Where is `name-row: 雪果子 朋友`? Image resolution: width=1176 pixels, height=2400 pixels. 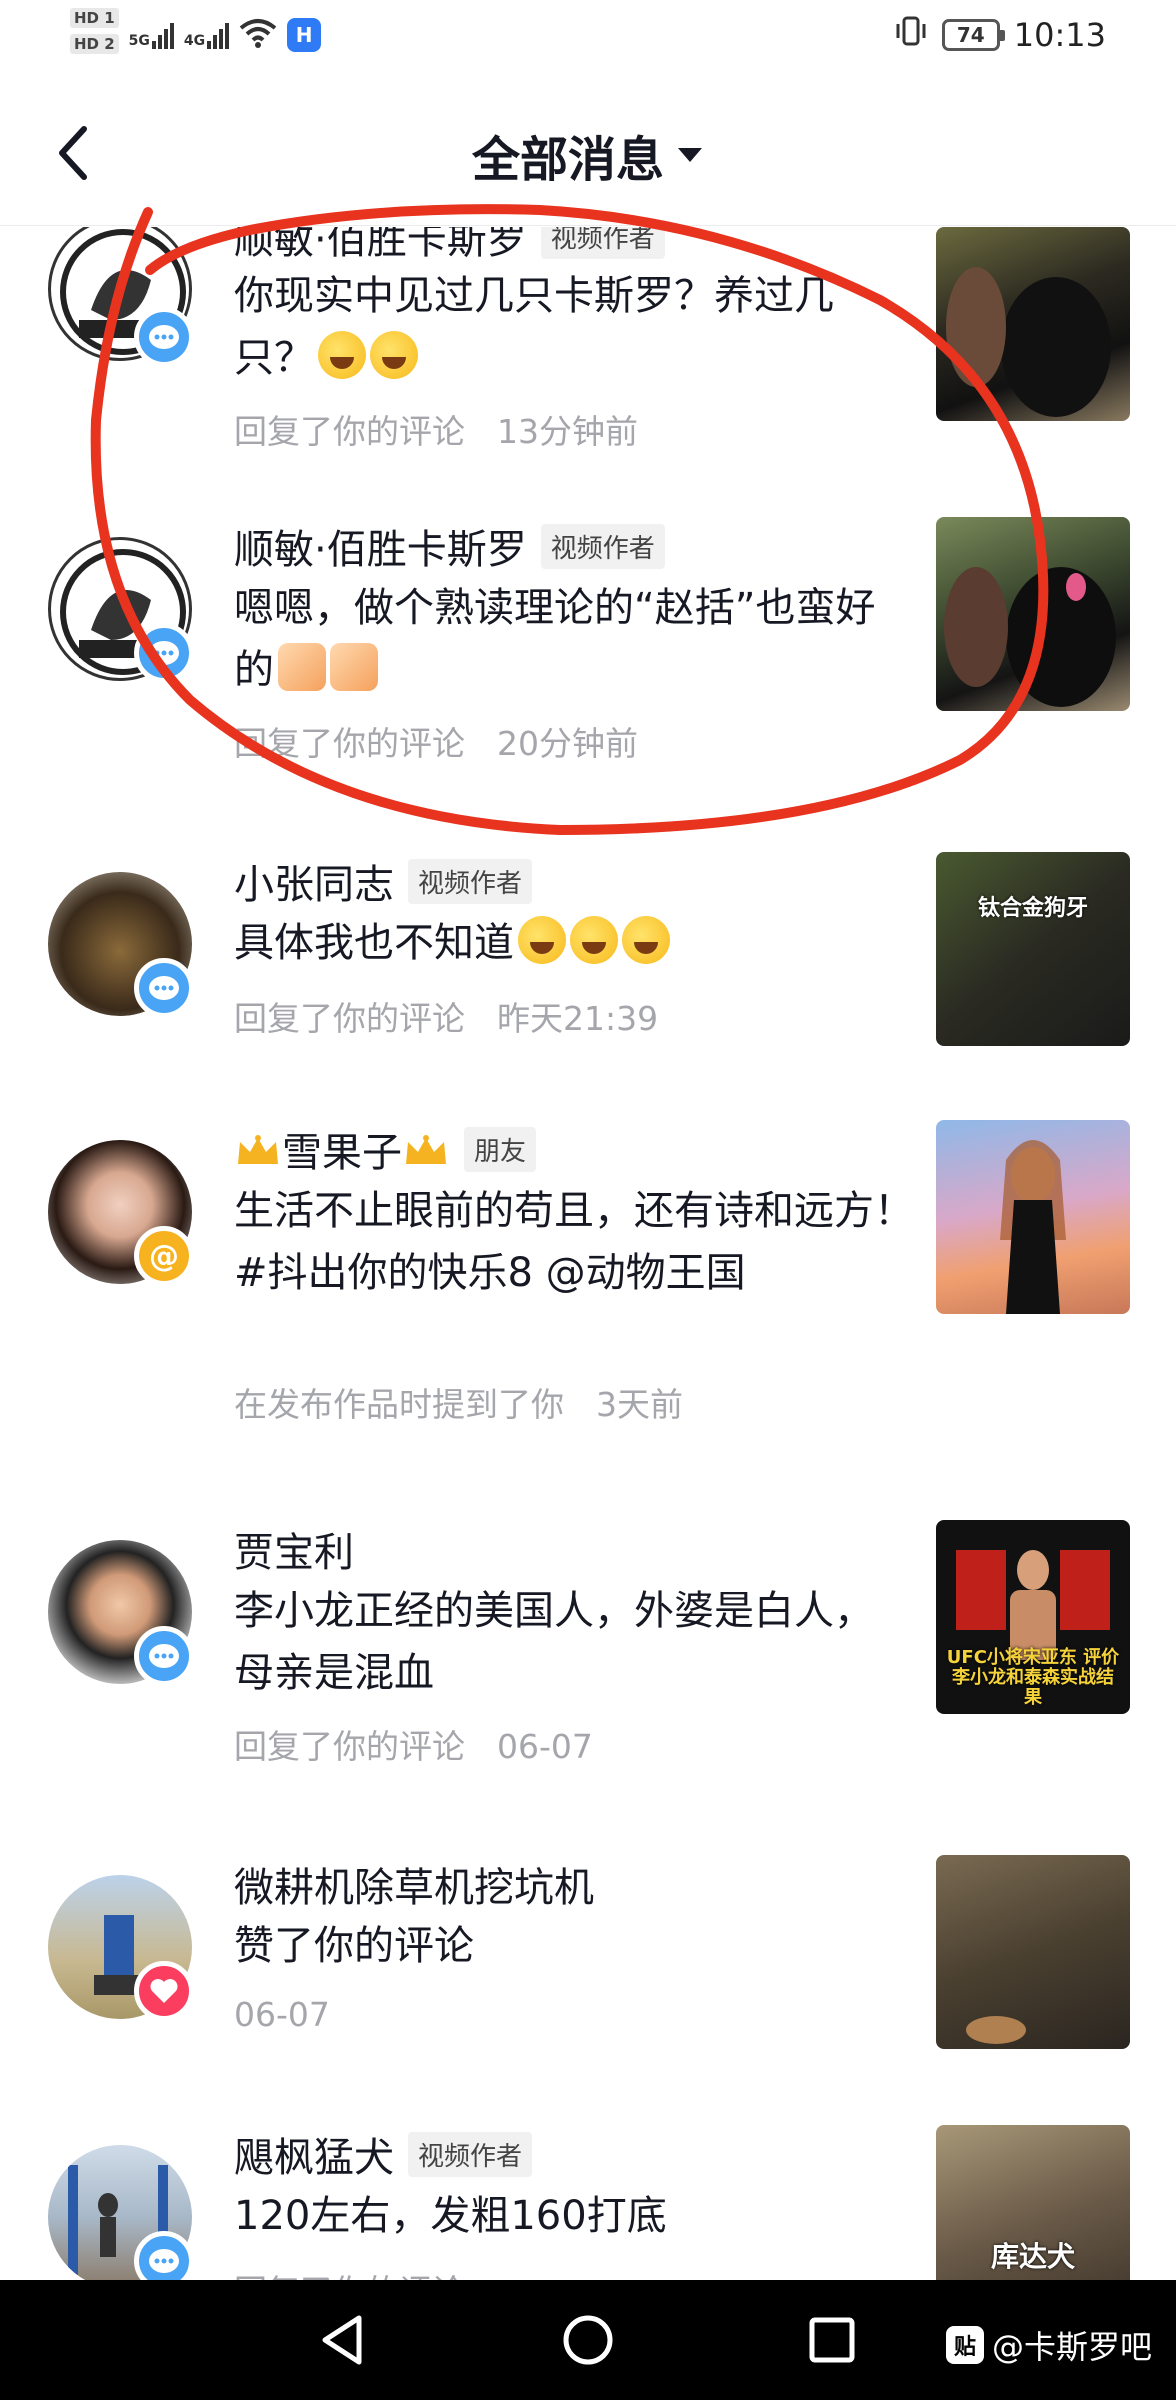
name-row: 雪果子 朋友 is located at coordinates (385, 1149).